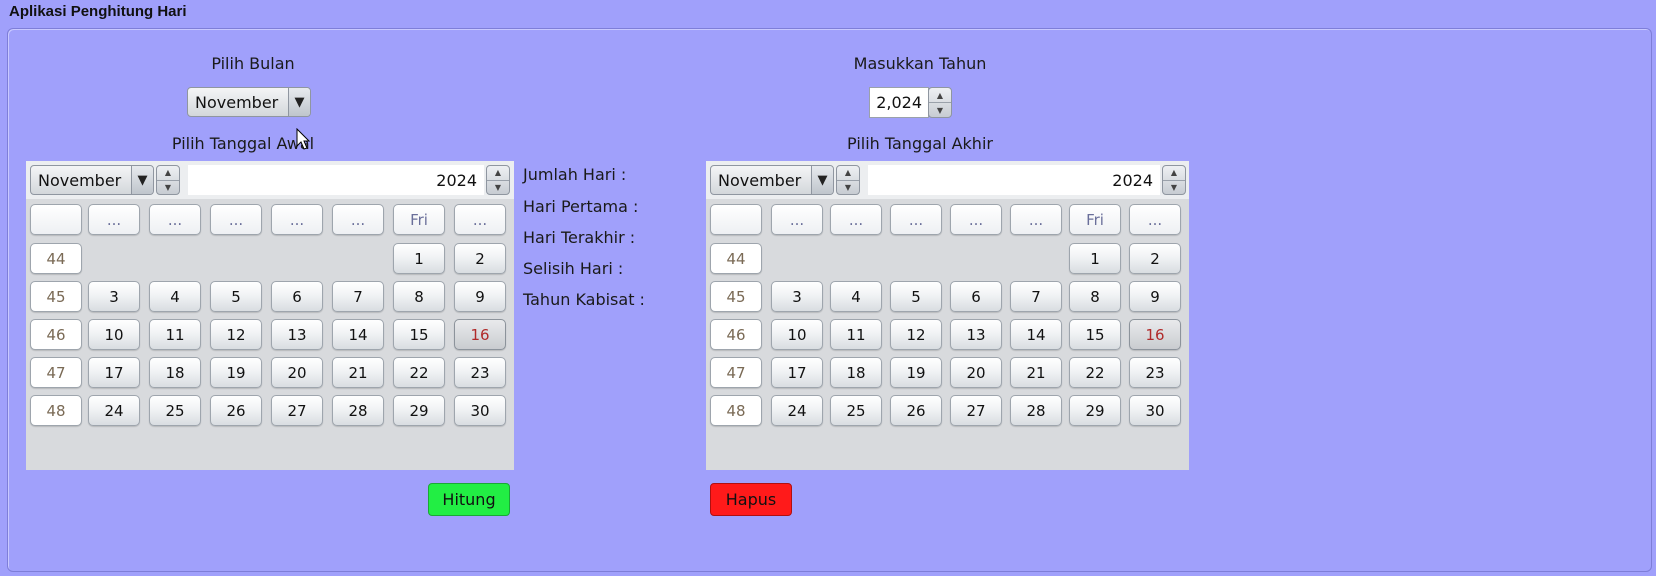 The height and width of the screenshot is (576, 1656). I want to click on month-combobox: November ▼, so click(249, 102).